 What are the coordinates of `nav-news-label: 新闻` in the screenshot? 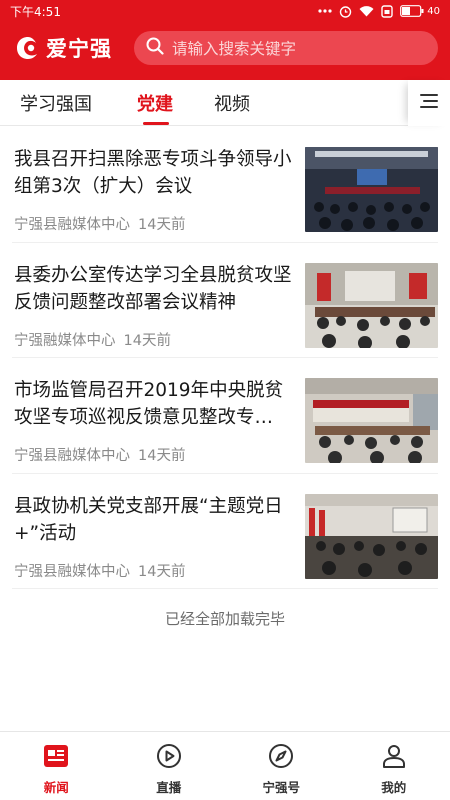 It's located at (56, 787).